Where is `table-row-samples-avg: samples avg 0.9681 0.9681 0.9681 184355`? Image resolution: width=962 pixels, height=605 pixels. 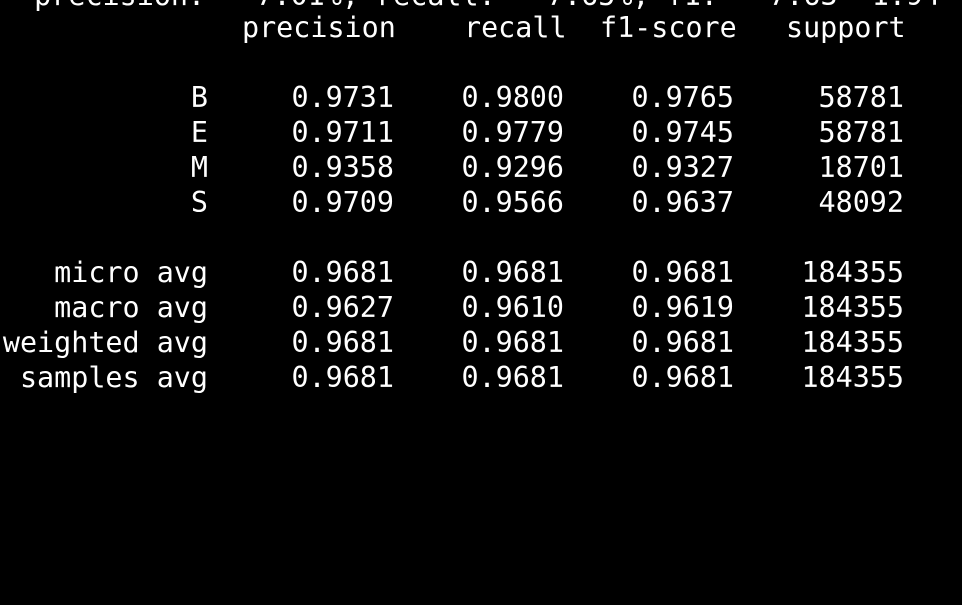
table-row-samples-avg: samples avg 0.9681 0.9681 0.9681 184355 is located at coordinates (481, 377).